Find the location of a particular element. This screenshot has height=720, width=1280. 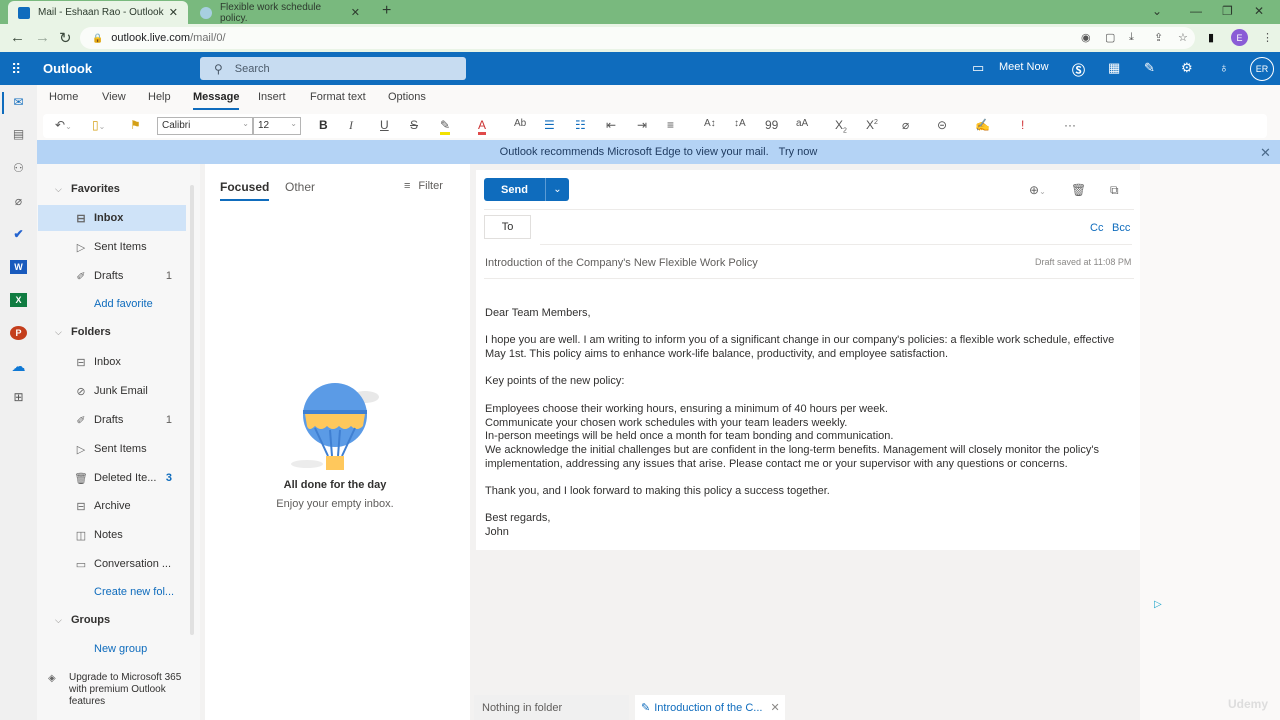

side-panel-icon: ▮ is located at coordinates (1211, 37).